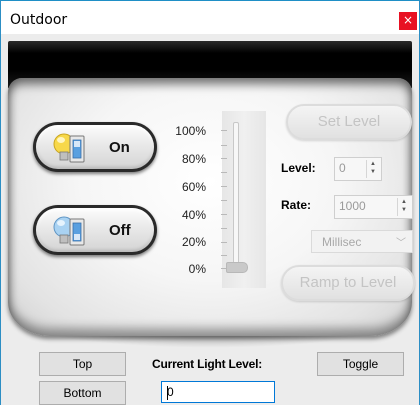  Describe the element at coordinates (193, 215) in the screenshot. I see `scale-label-40: 40%` at that location.